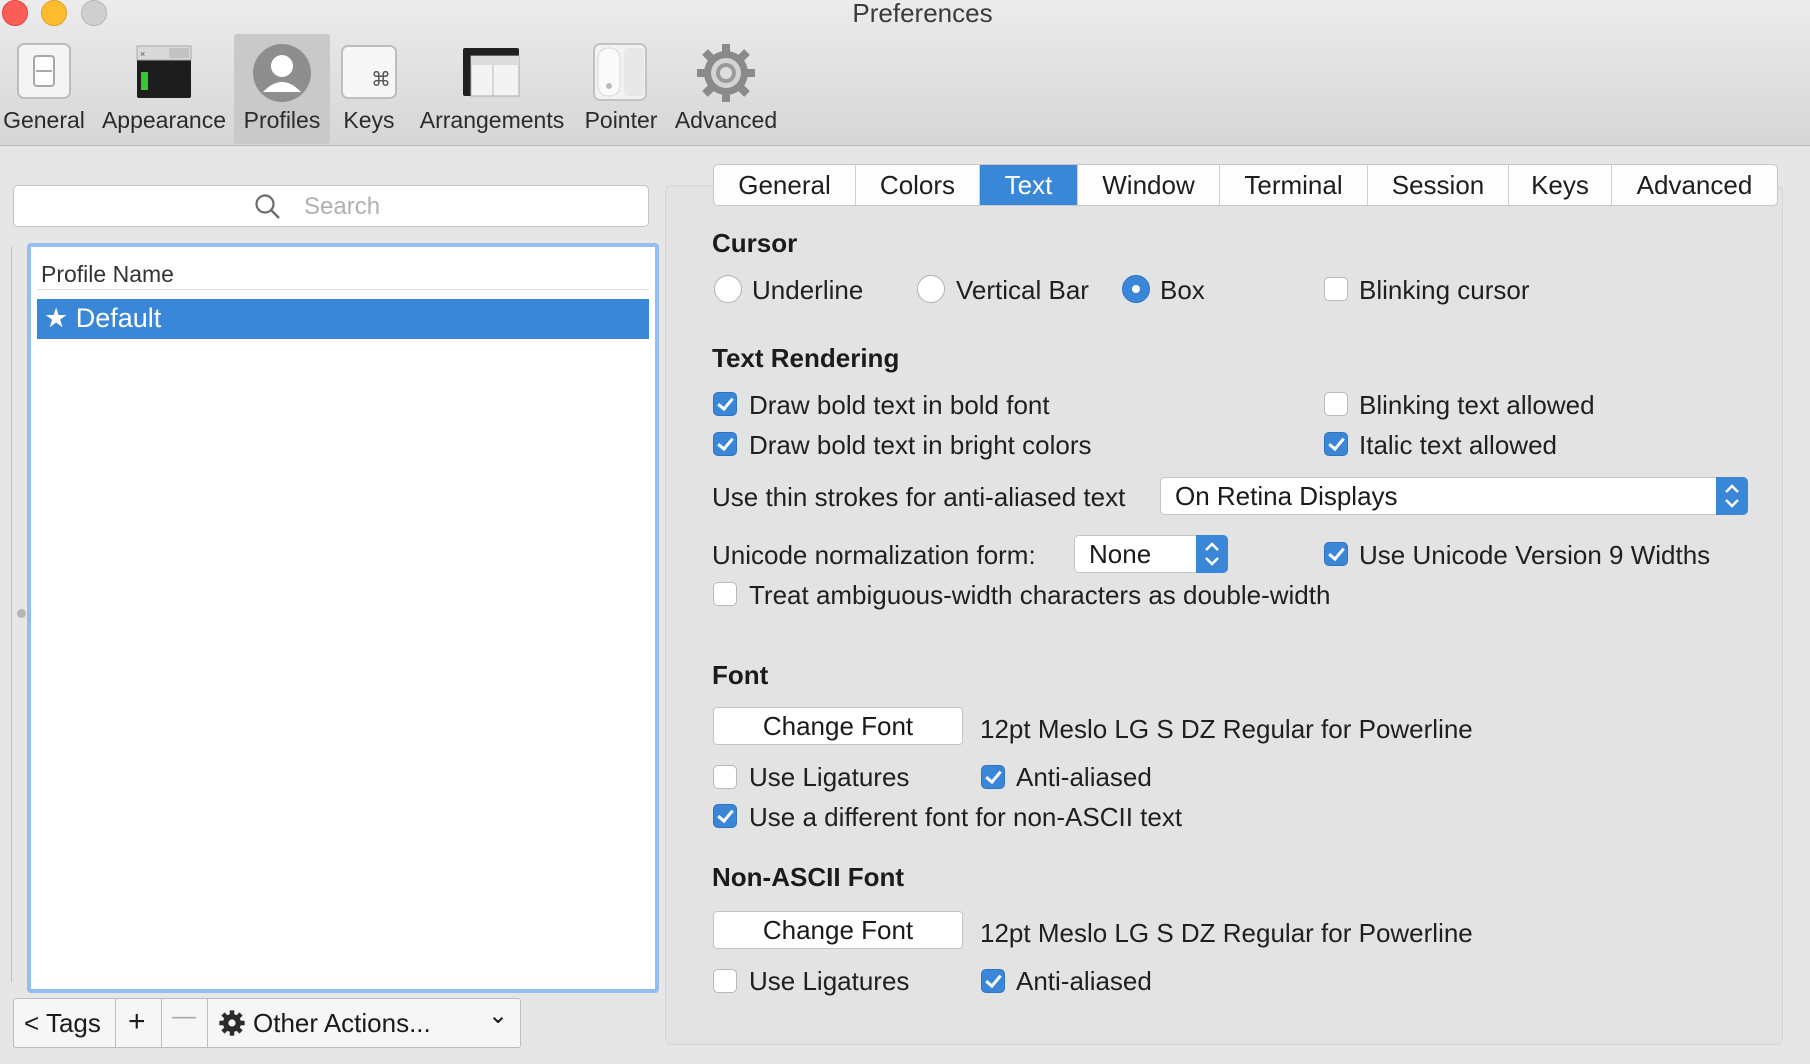 The width and height of the screenshot is (1810, 1064). Describe the element at coordinates (919, 497) in the screenshot. I see `thin-strokes-label: Use thin strokes for anti-aliased text` at that location.